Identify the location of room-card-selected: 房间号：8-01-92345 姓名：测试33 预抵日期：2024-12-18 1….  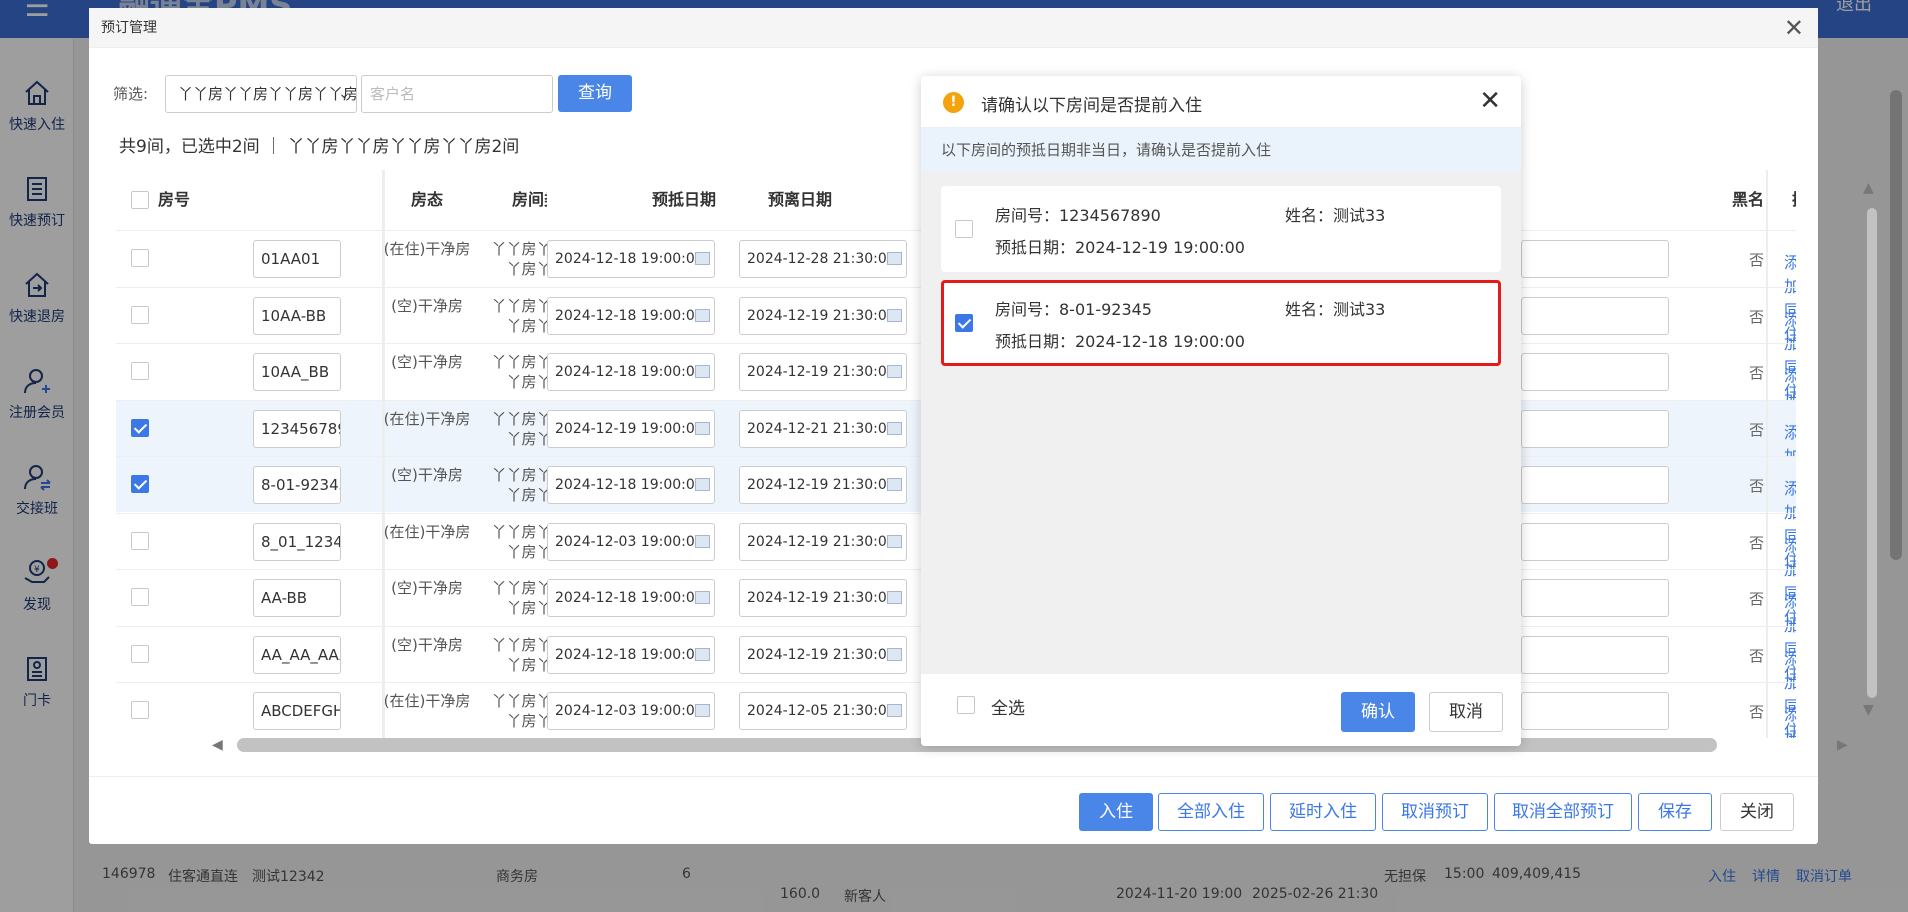
(1221, 323).